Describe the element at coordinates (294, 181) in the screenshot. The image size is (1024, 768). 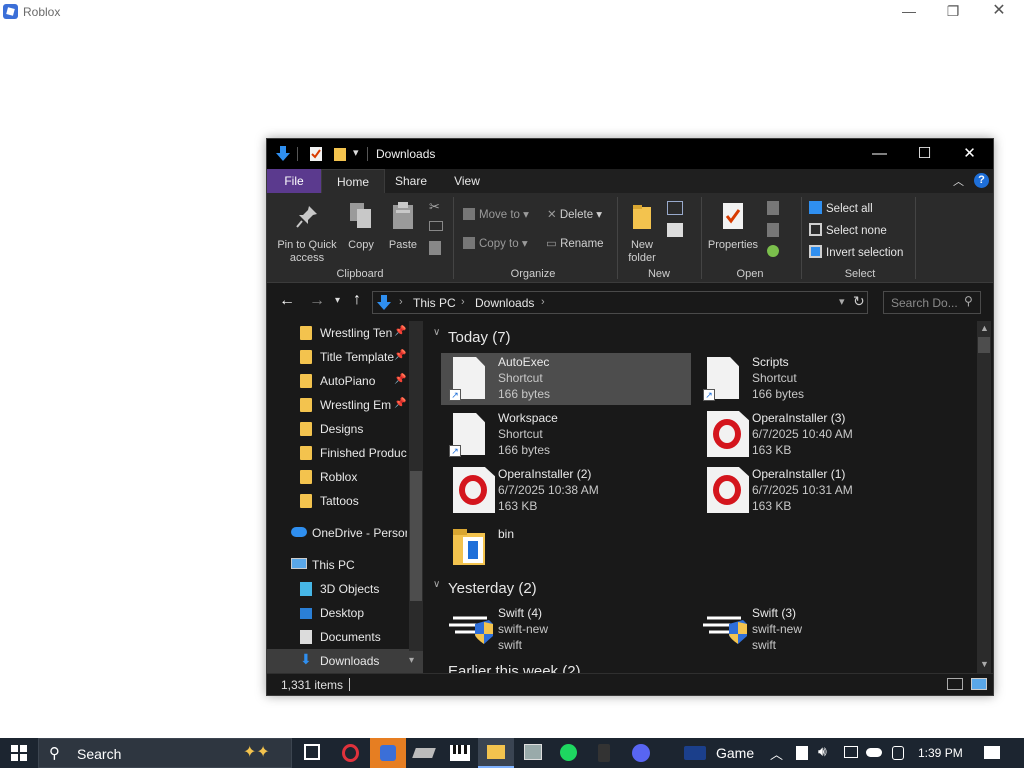
I see `tab-file: File` at that location.